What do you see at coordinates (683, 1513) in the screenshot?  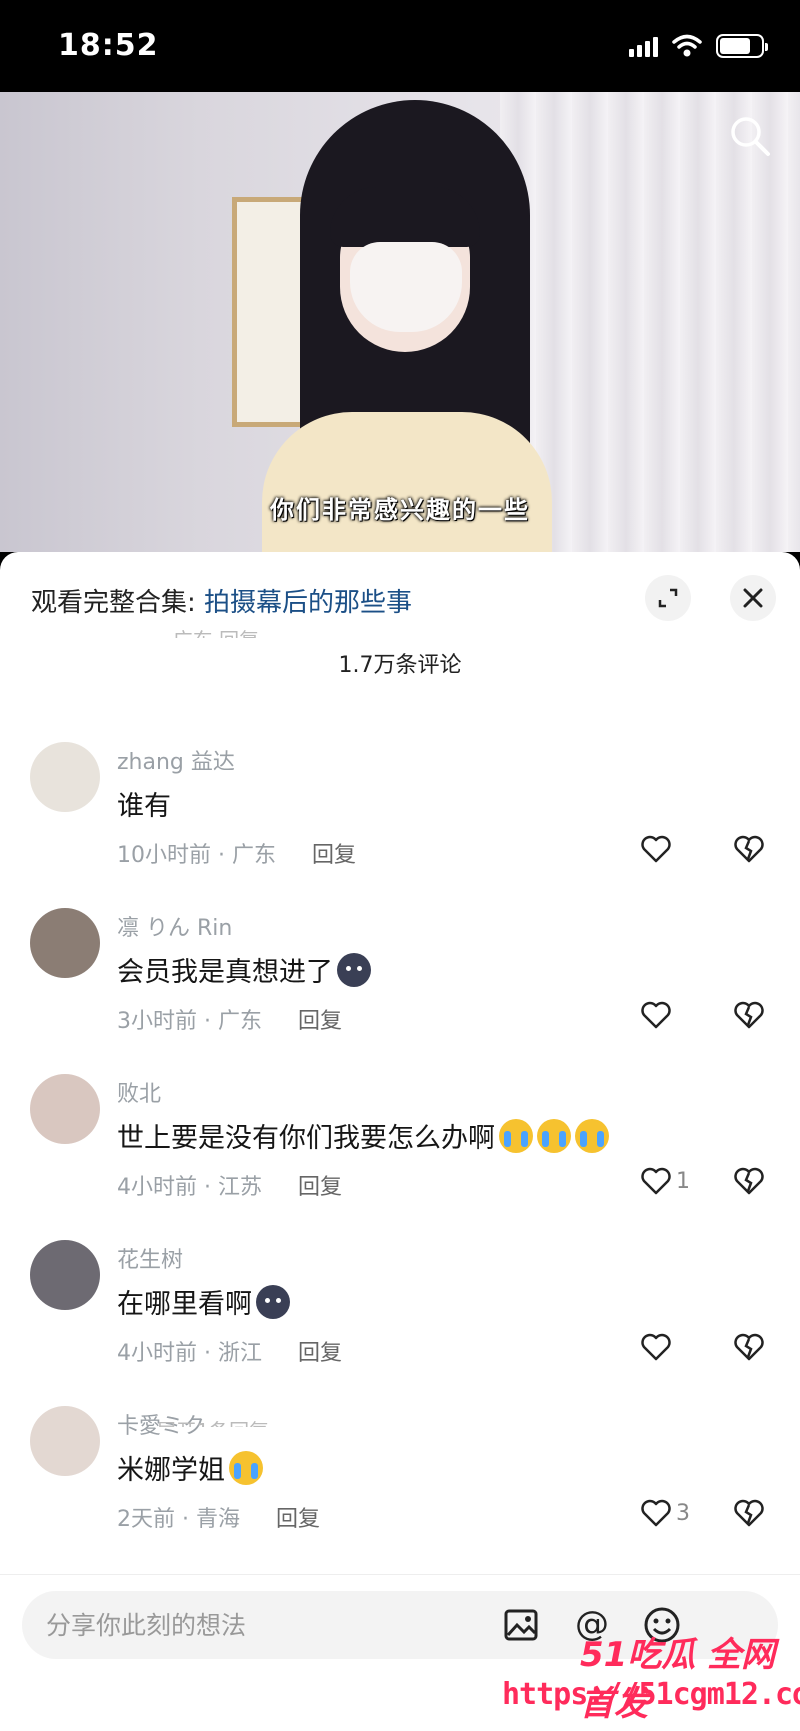 I see `like-count: 3` at bounding box center [683, 1513].